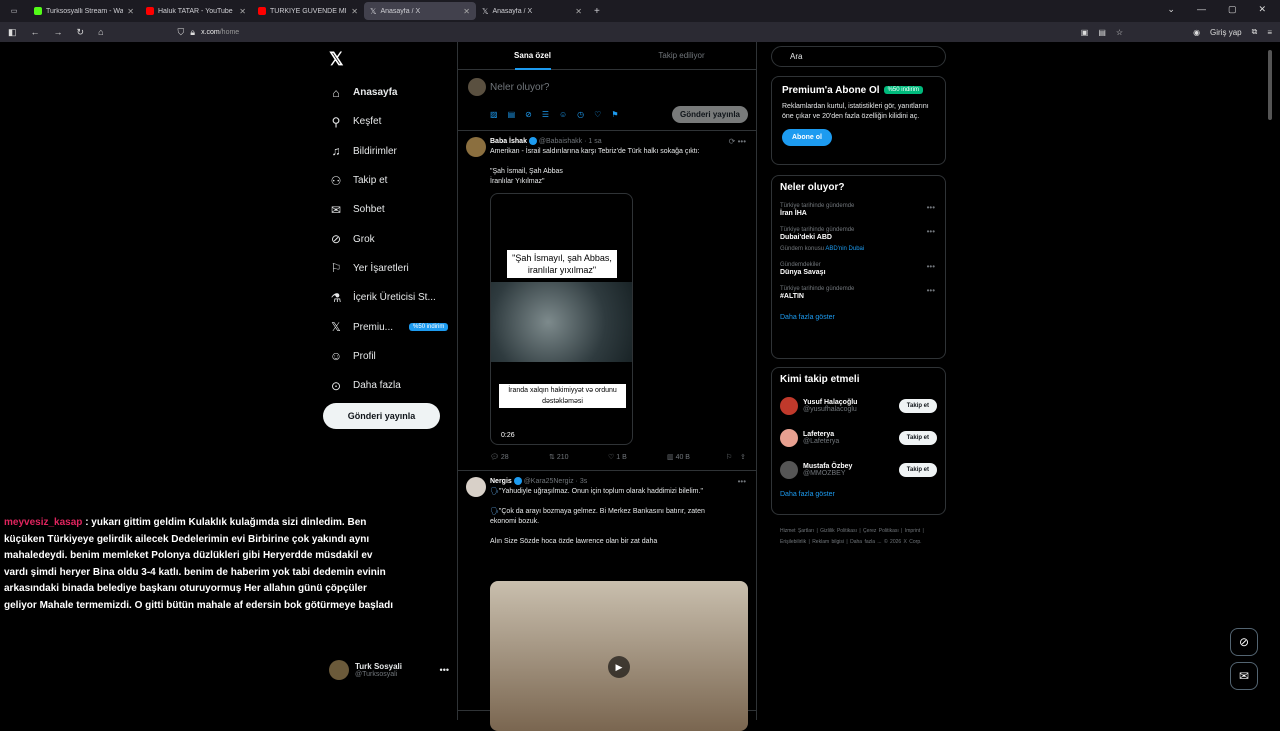 The width and height of the screenshot is (1280, 731). Describe the element at coordinates (196, 11) in the screenshot. I see `browser-tab: Haluk TATAR - YouTube ✕` at that location.